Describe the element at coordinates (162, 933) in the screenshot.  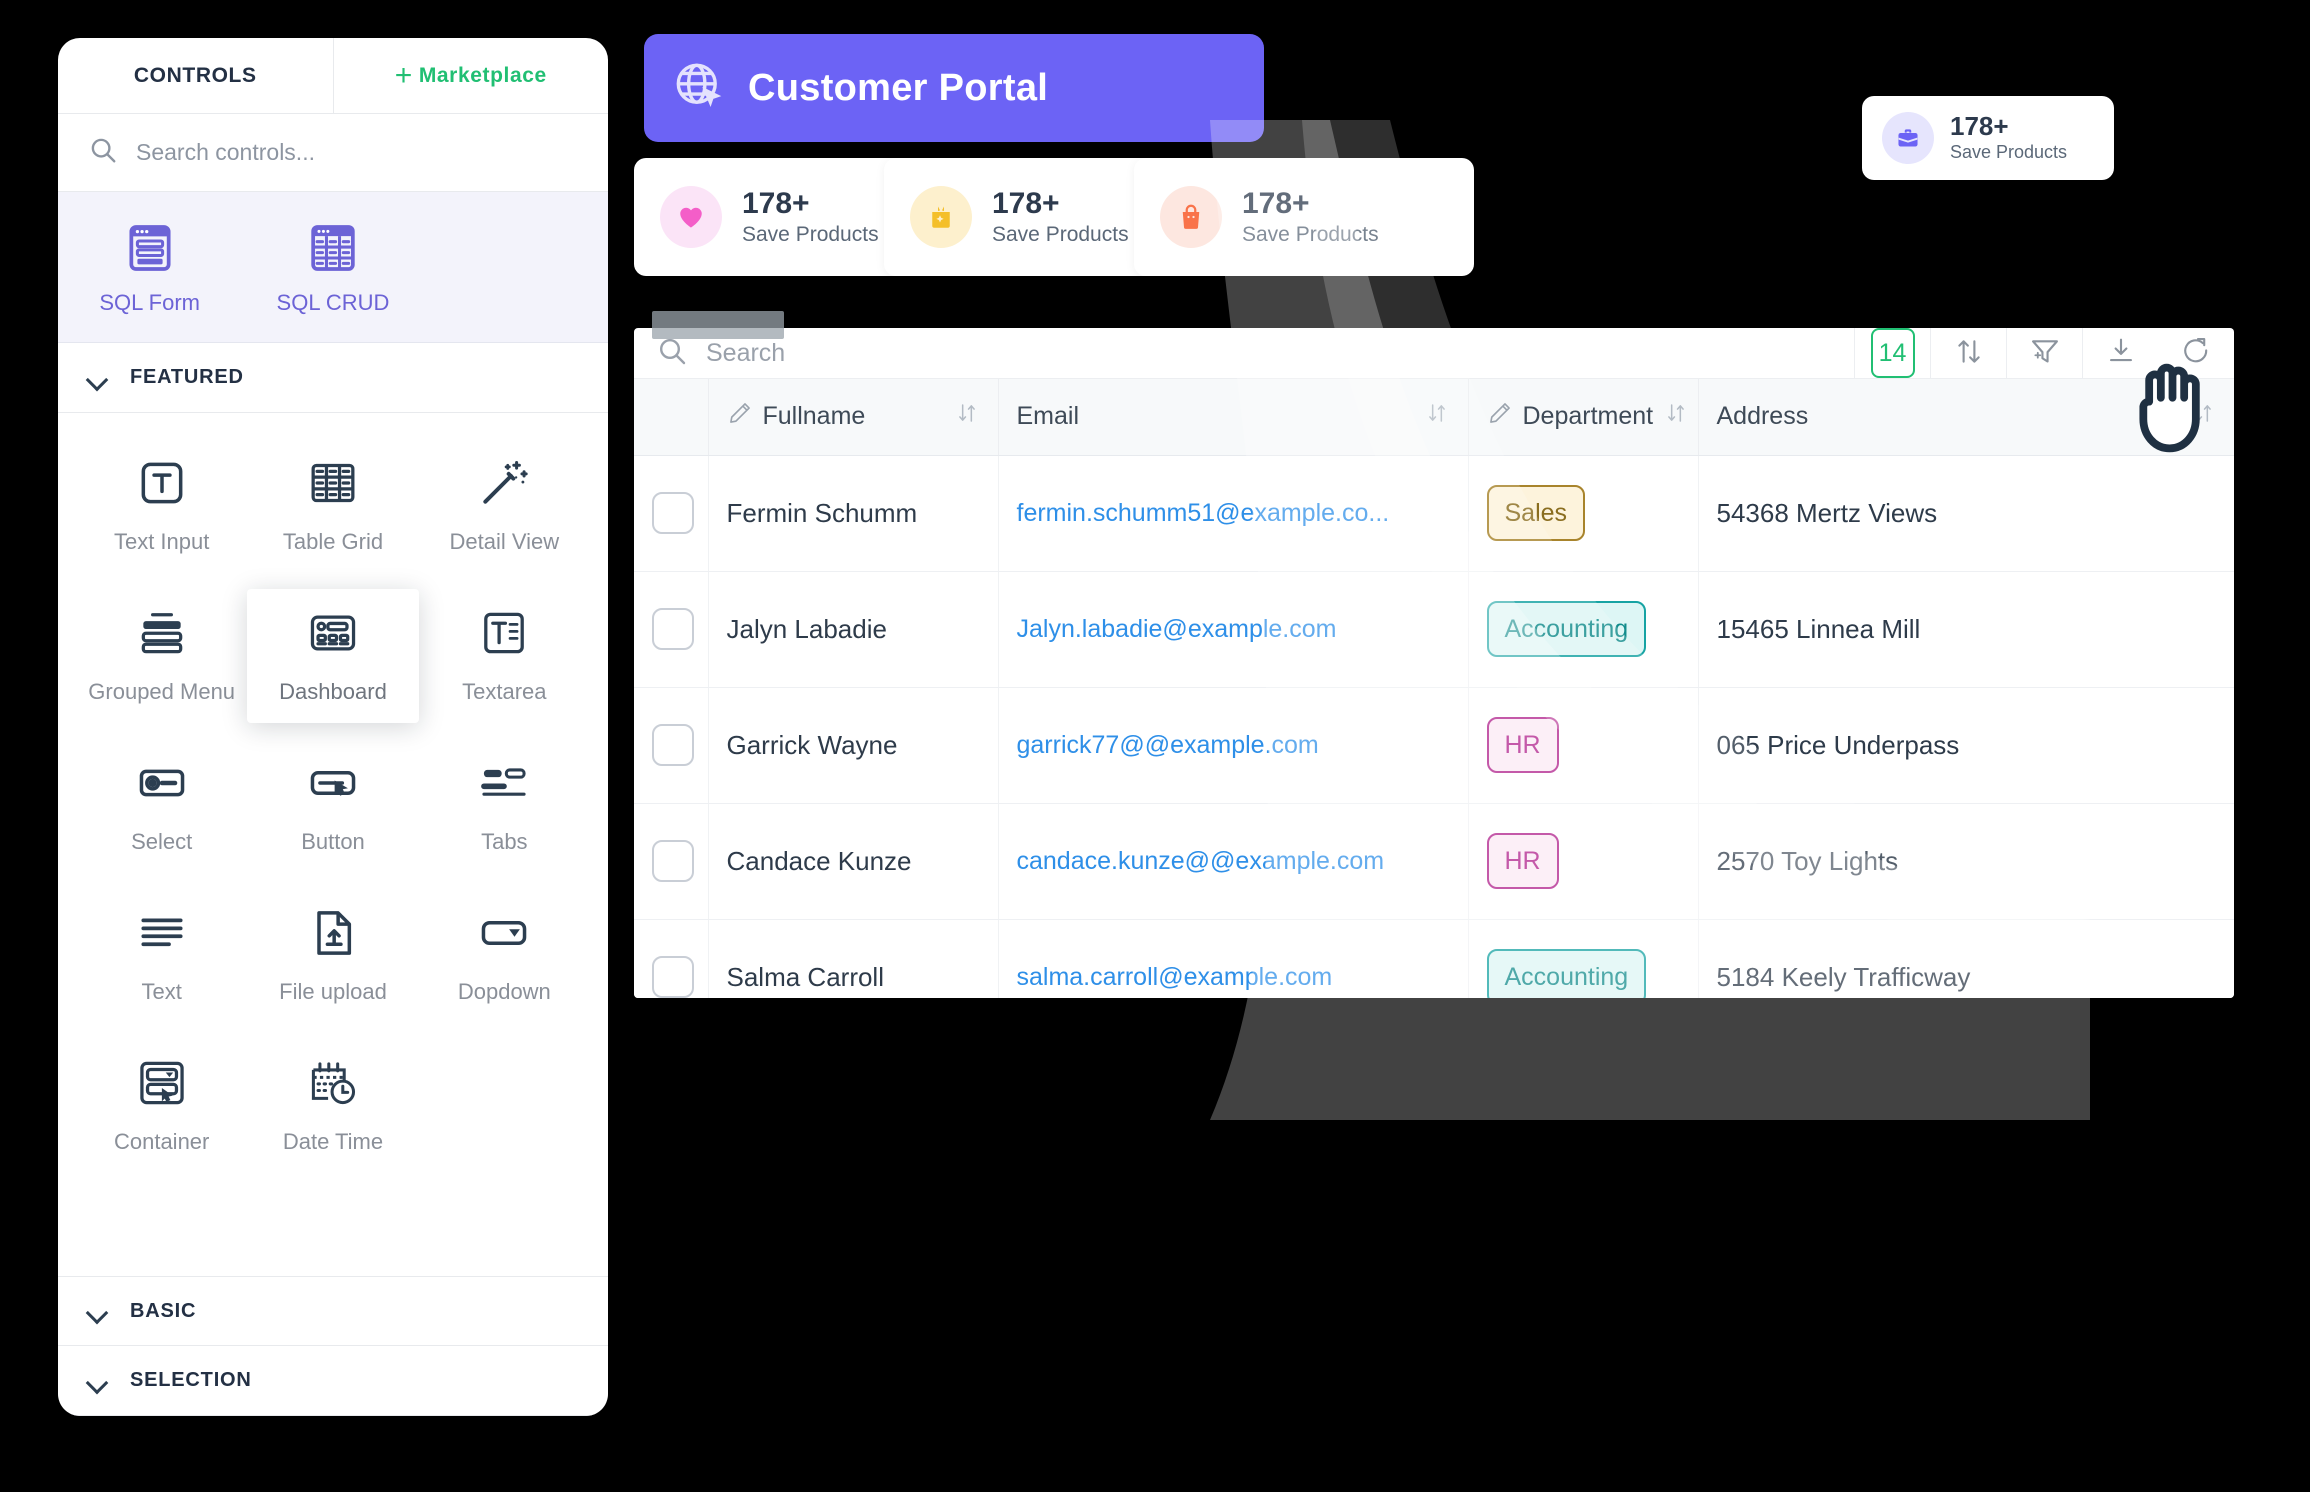
I see `text-lines-icon` at that location.